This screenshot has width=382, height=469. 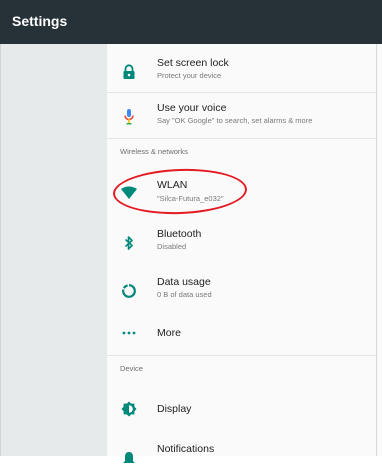 What do you see at coordinates (169, 333) in the screenshot?
I see `more-title: More` at bounding box center [169, 333].